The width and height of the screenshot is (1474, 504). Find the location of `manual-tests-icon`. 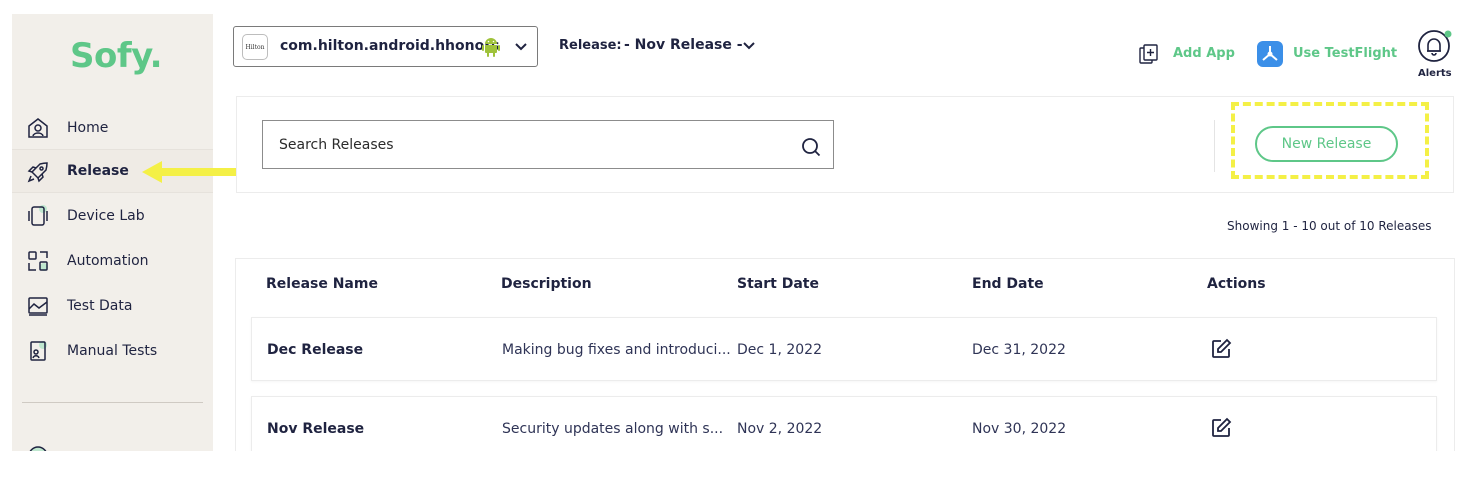

manual-tests-icon is located at coordinates (38, 351).